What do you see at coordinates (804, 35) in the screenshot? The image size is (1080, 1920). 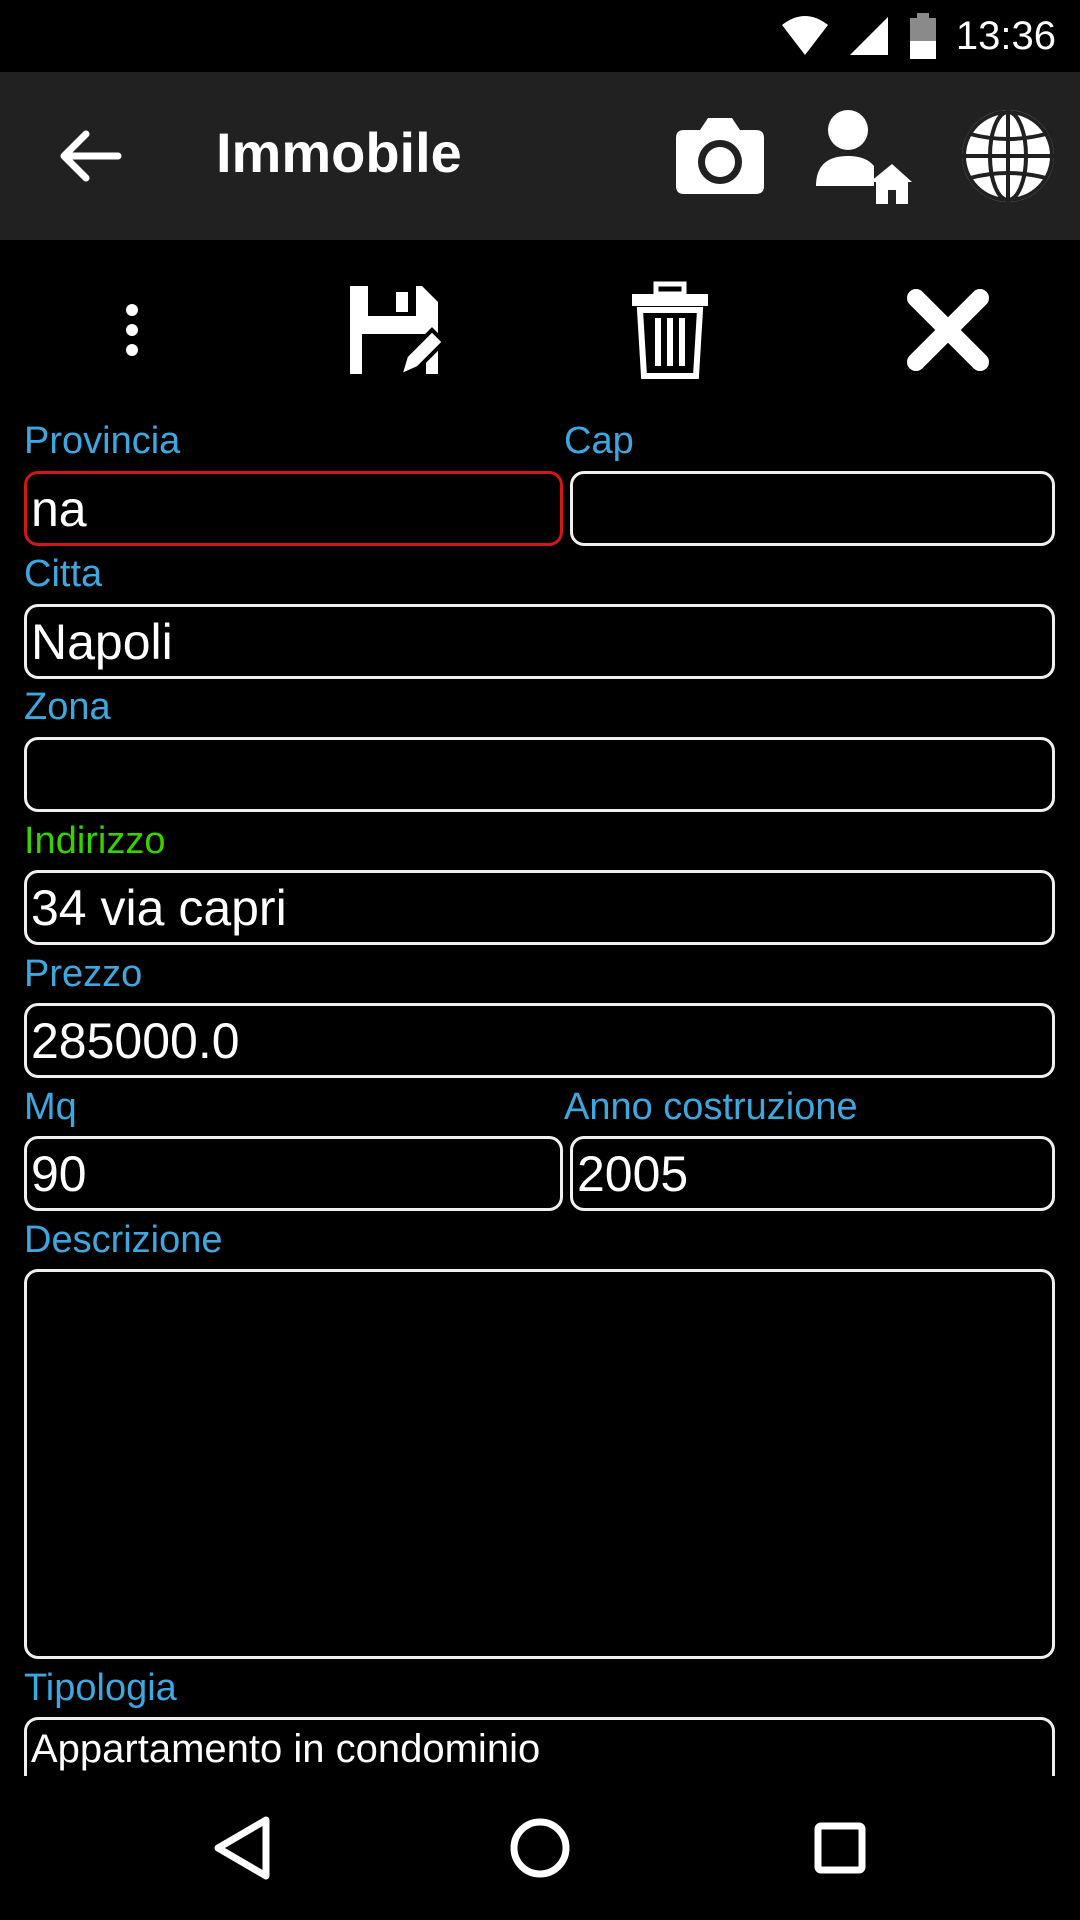 I see `wifi-icon` at bounding box center [804, 35].